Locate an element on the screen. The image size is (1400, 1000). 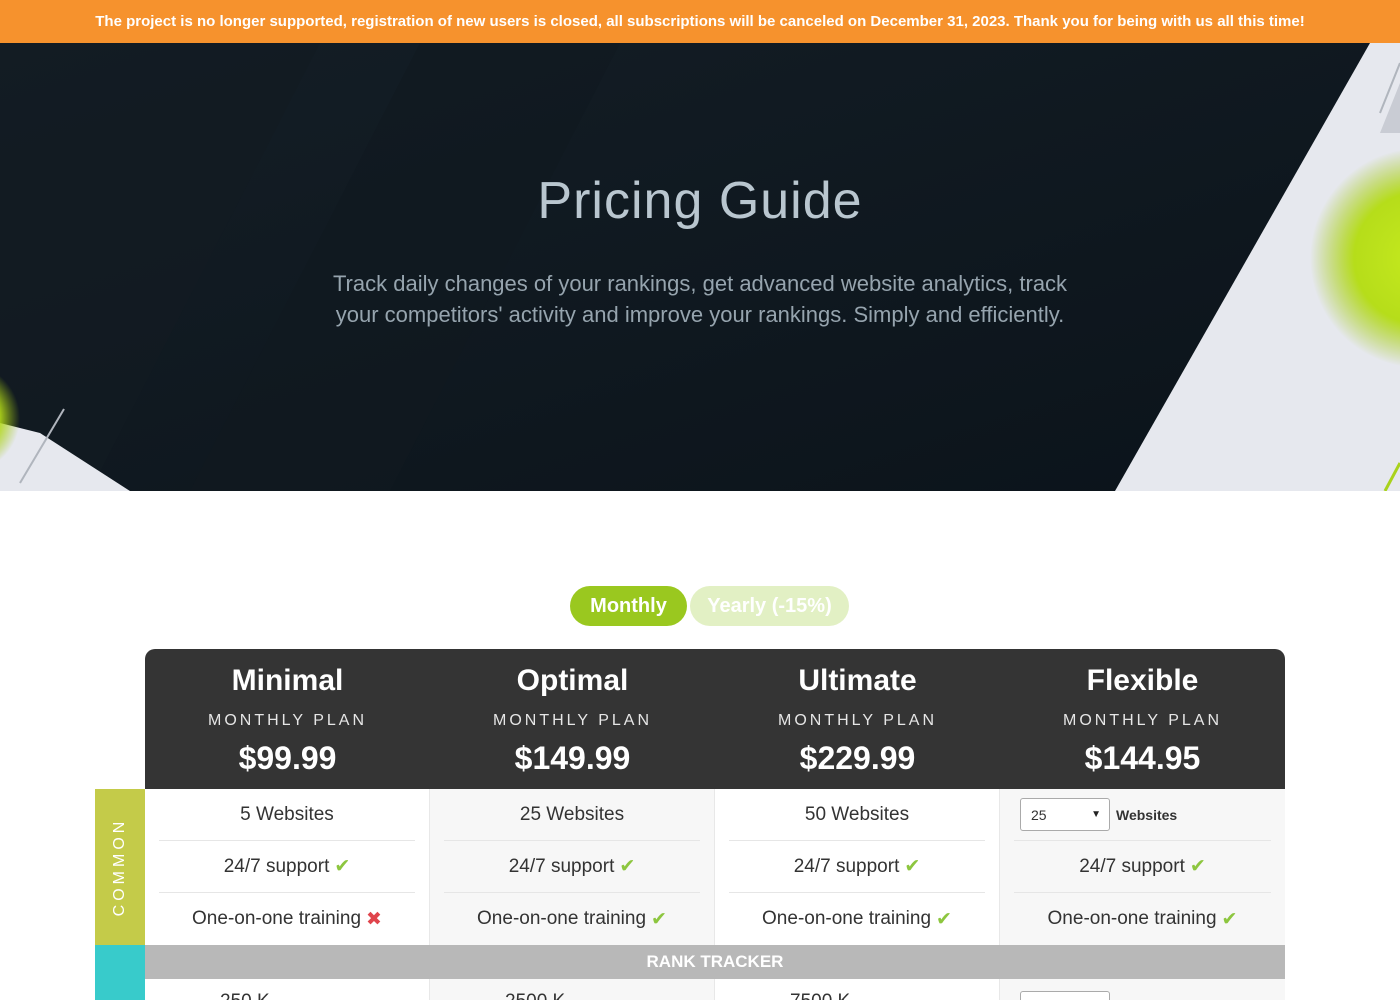
websites-unit-label: Websites is located at coordinates (1147, 814).